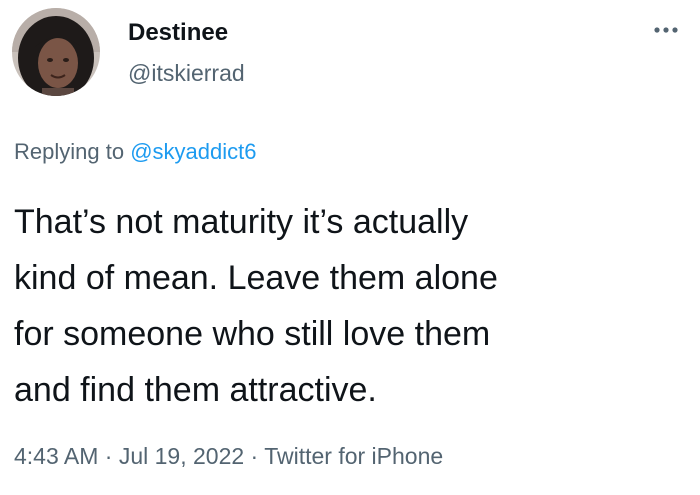 This screenshot has width=700, height=495. I want to click on more-options-button, so click(666, 30).